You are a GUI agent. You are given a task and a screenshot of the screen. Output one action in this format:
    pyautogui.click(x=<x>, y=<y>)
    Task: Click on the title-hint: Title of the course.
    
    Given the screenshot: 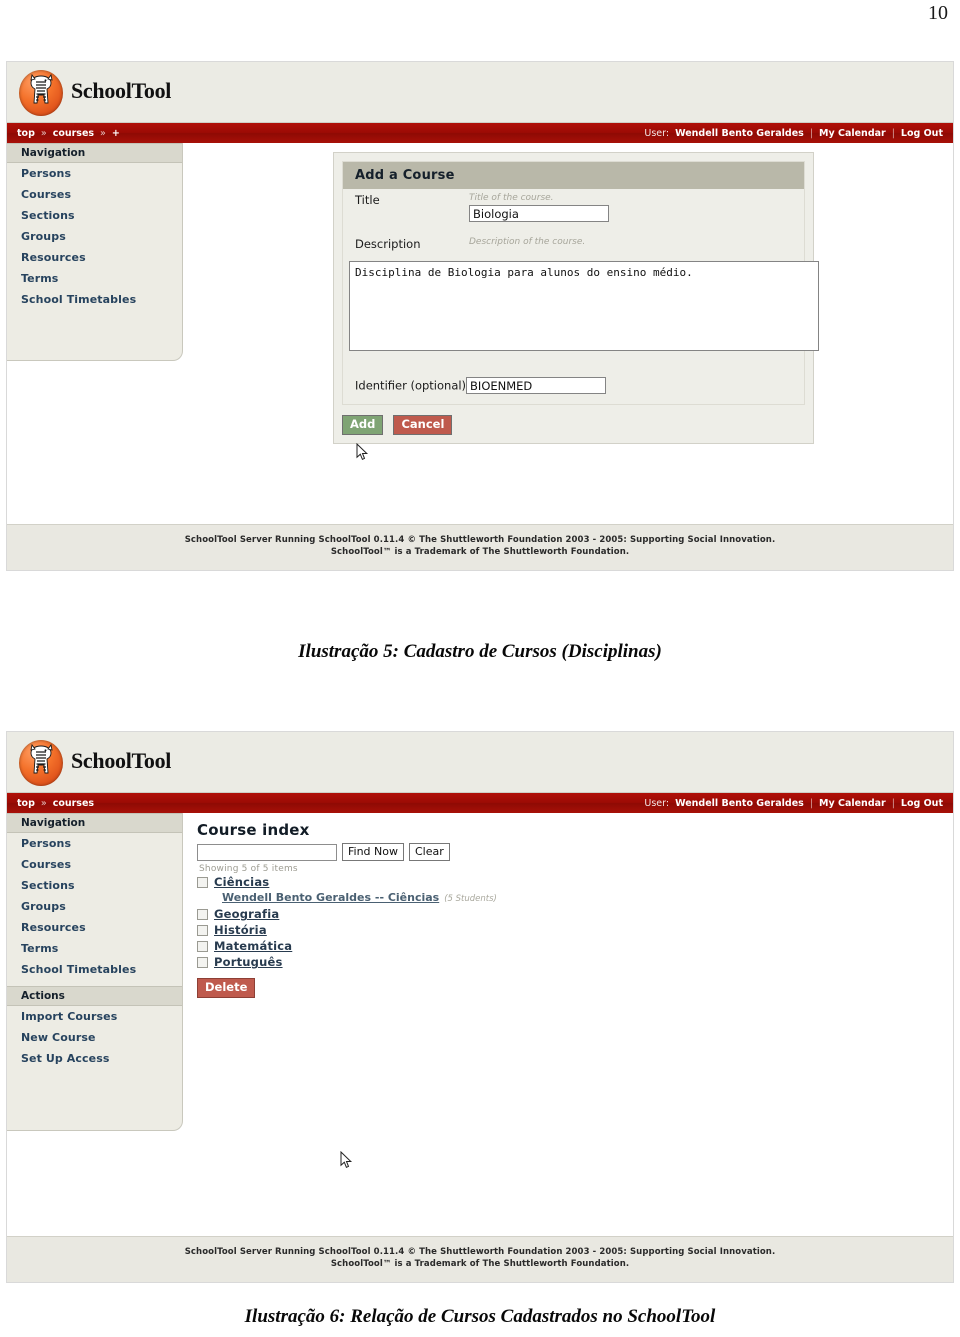 What is the action you would take?
    pyautogui.click(x=511, y=198)
    